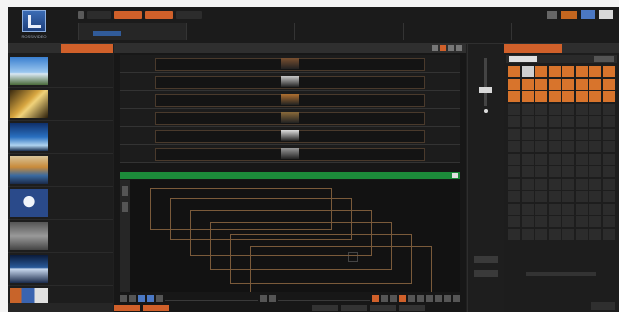 This screenshot has width=619, height=312. I want to click on lock-icon, so click(435, 48).